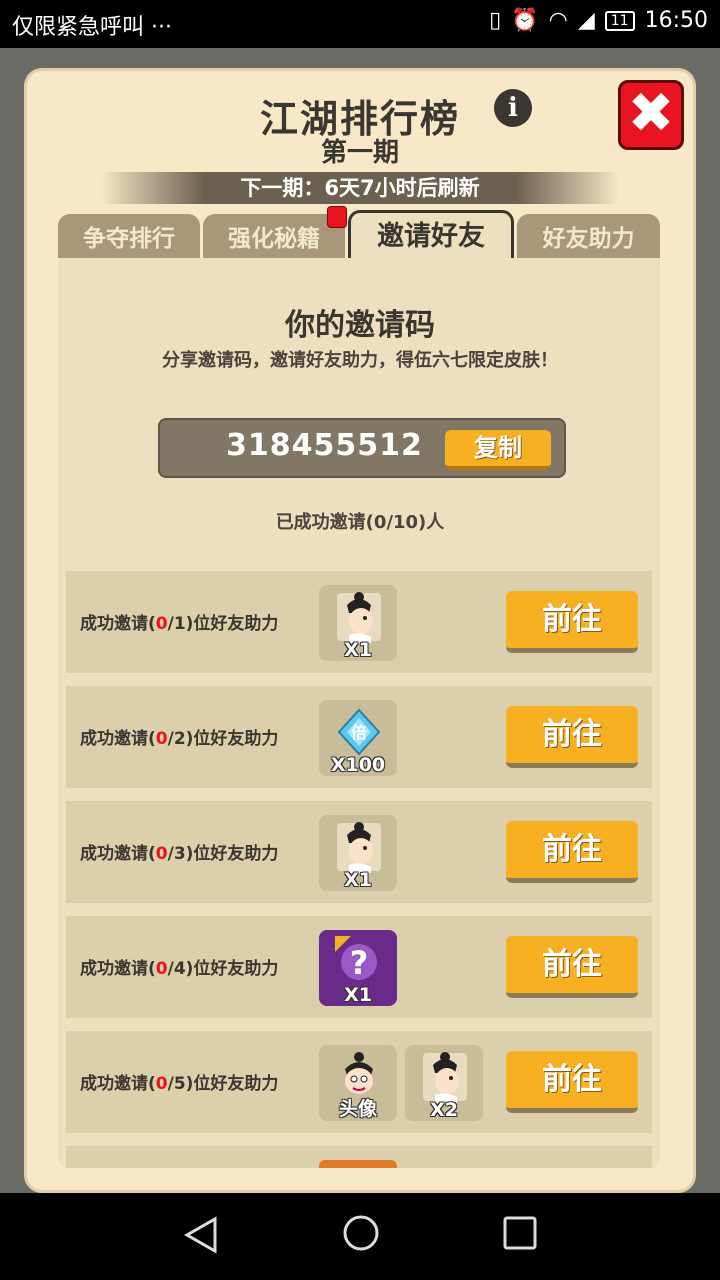  I want to click on invite-code-heading: 你的邀请码, so click(360, 325).